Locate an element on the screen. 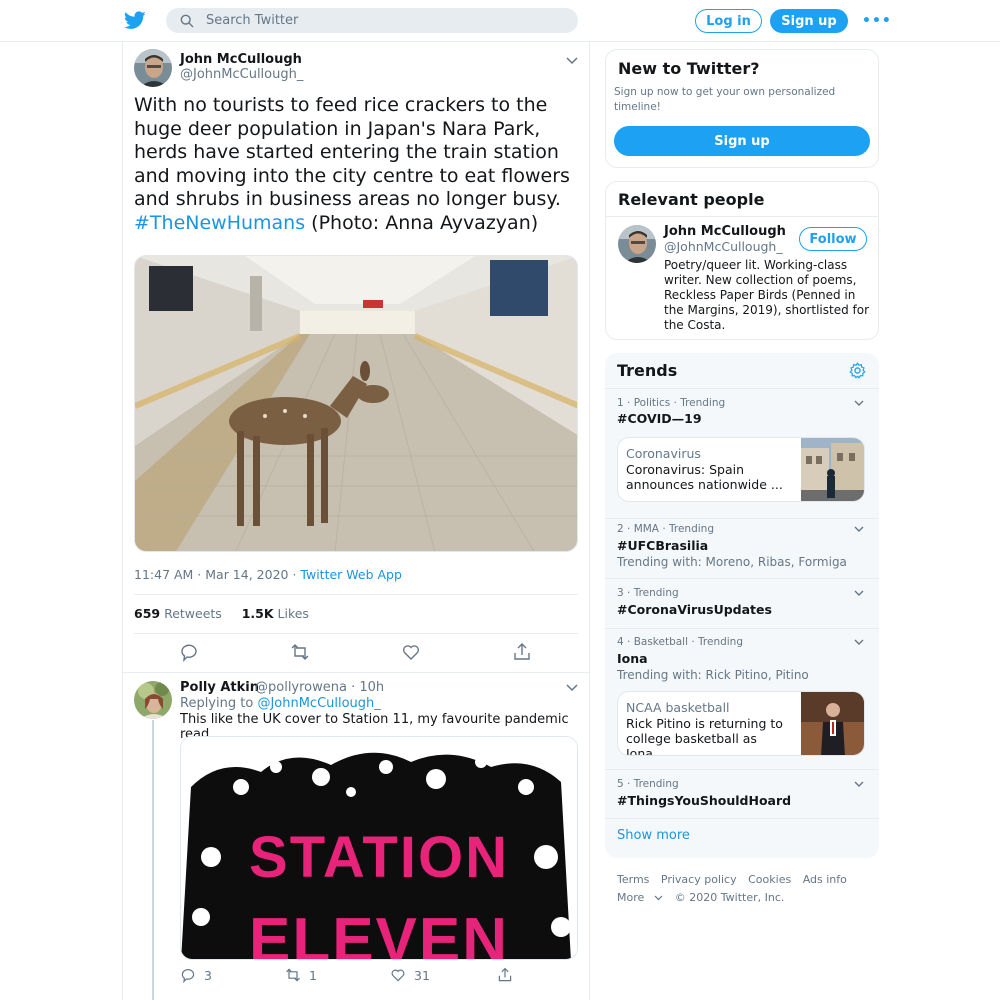 Image resolution: width=1000 pixels, height=1000 pixels. tweet-photo-credit: (Photo: Anna Ayvazyan) is located at coordinates (425, 222).